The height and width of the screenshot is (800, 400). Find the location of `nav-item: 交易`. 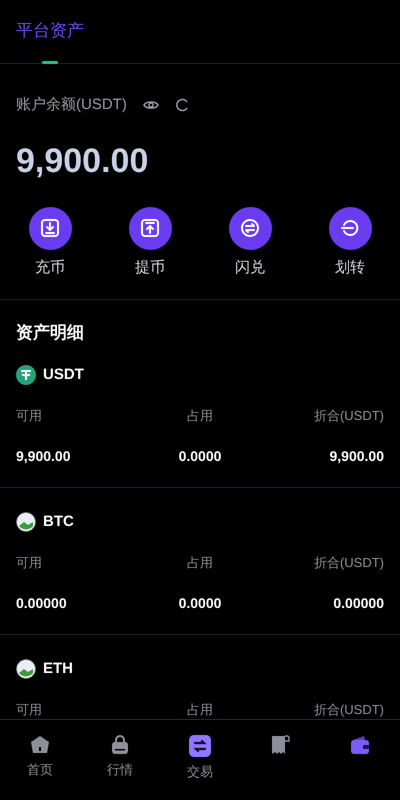

nav-item: 交易 is located at coordinates (200, 758).